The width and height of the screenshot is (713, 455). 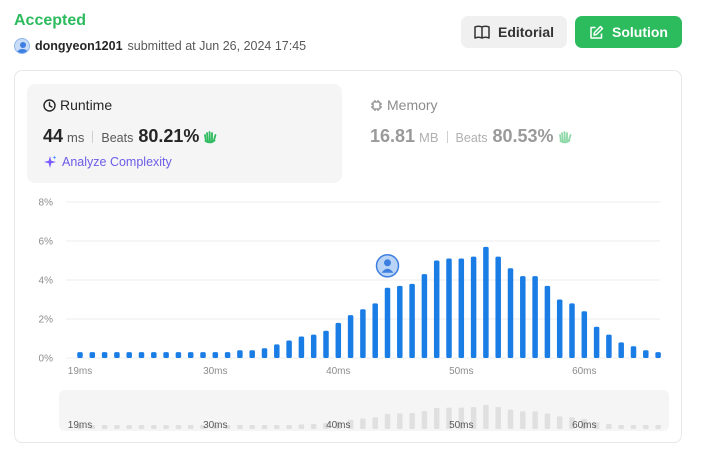 I want to click on x-tick-label: 60ms, so click(x=584, y=371).